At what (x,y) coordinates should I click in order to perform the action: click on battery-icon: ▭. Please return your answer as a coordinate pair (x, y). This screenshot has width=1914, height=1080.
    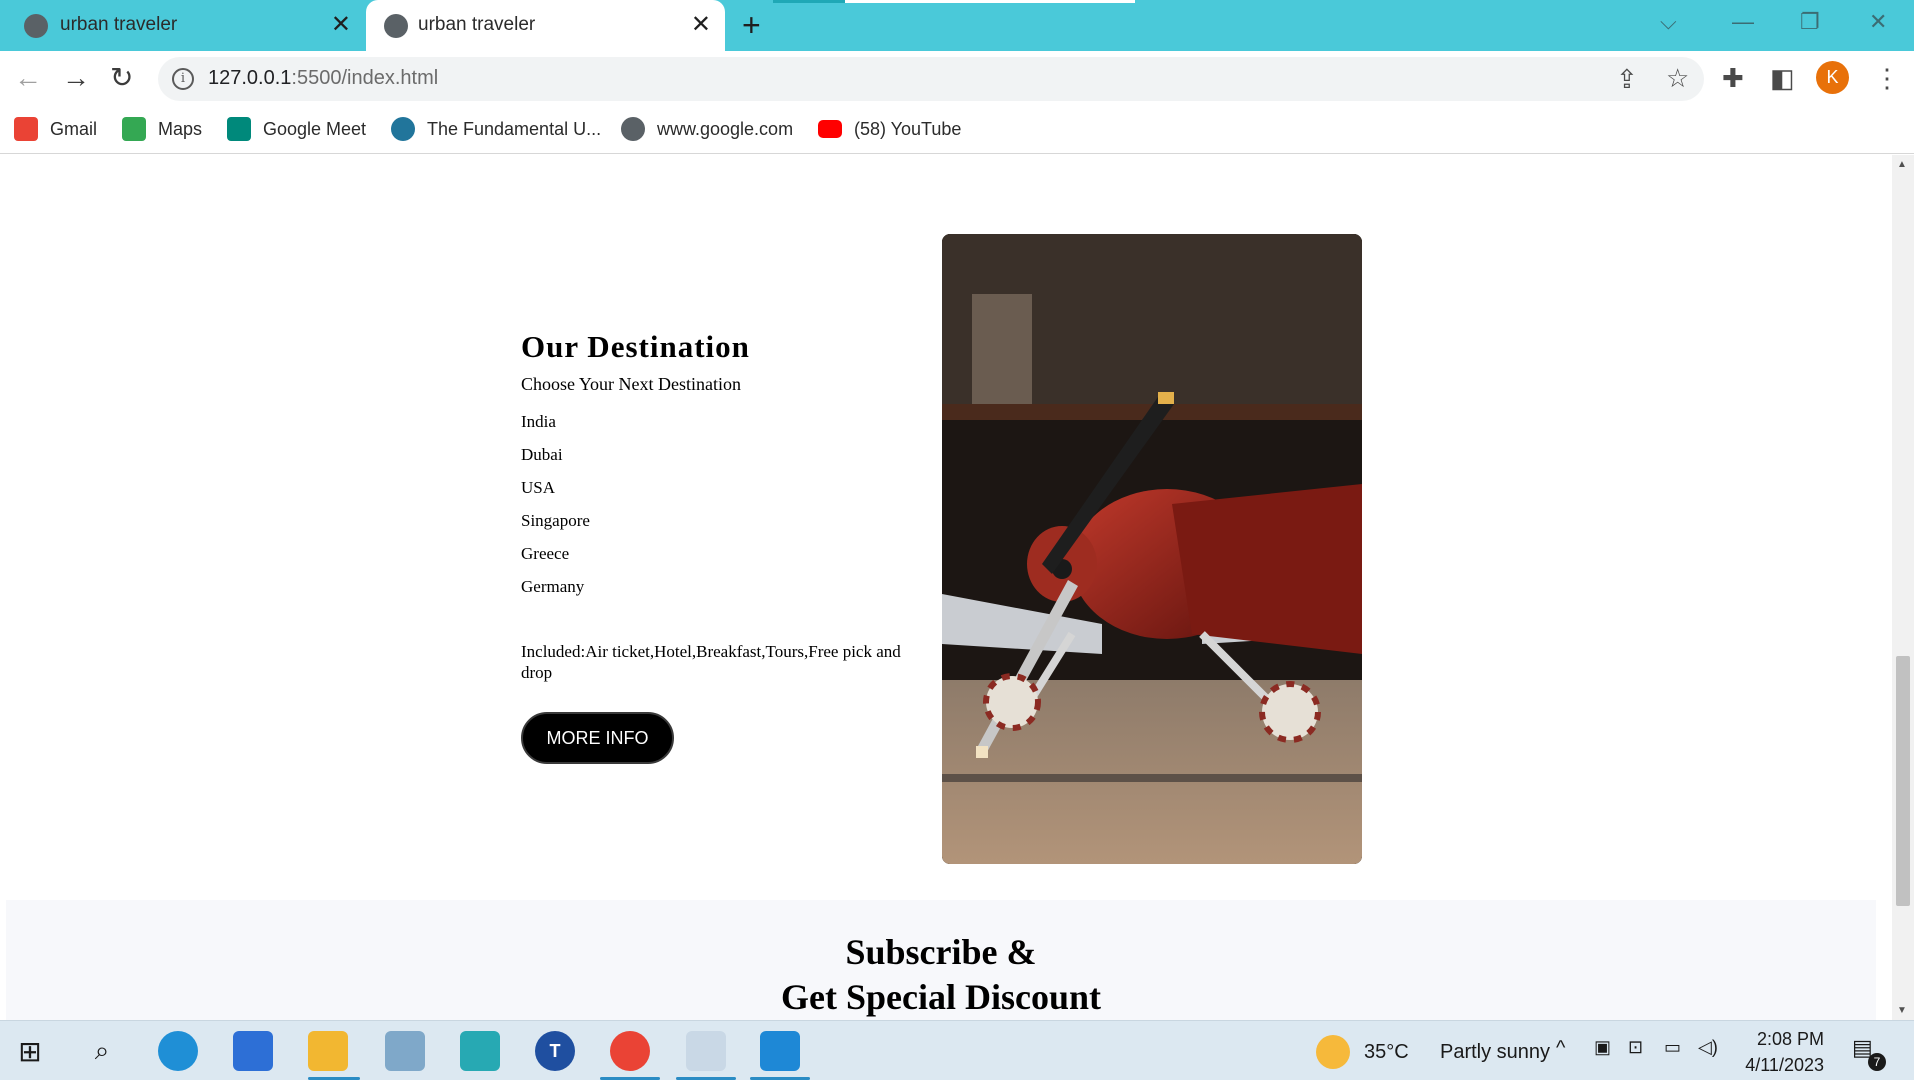
    Looking at the image, I should click on (1672, 1047).